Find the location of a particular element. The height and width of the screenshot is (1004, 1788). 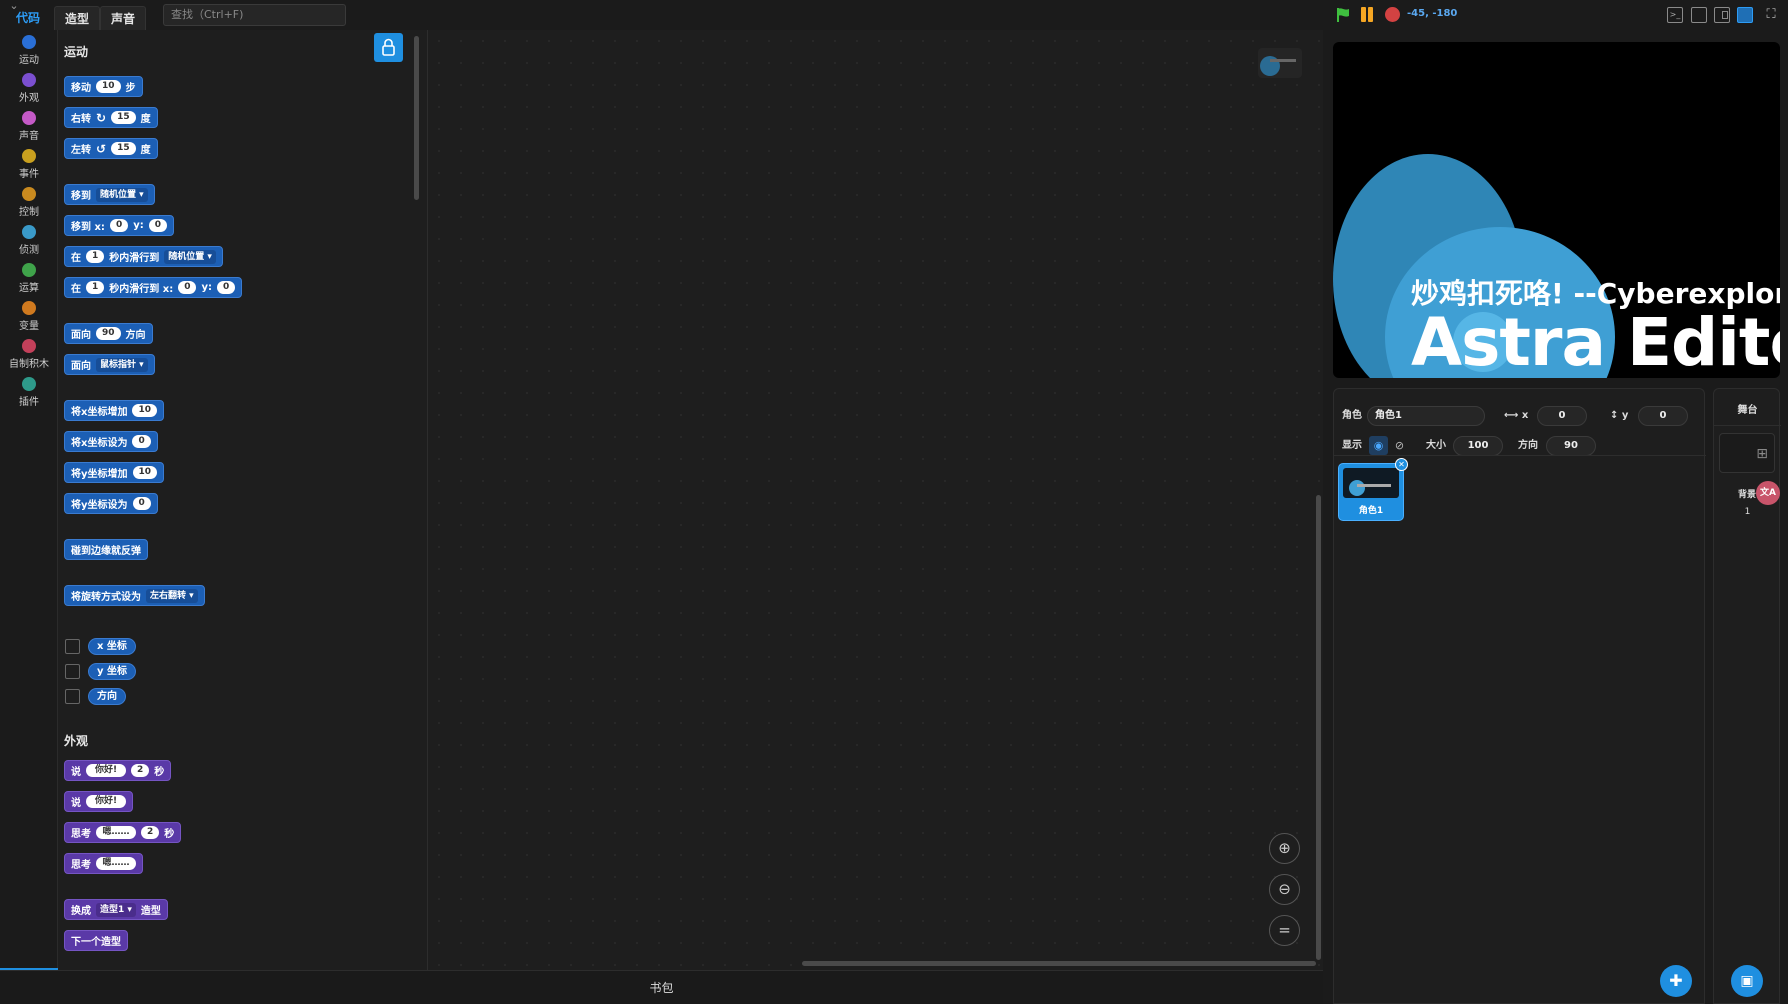

goto-target-block: 移到 随机位置 ▾ is located at coordinates (109, 194).